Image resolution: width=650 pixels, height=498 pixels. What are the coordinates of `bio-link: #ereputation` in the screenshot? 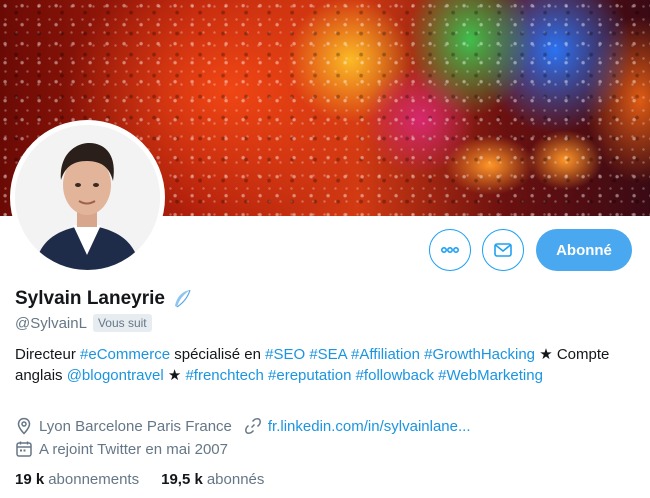 It's located at (309, 375).